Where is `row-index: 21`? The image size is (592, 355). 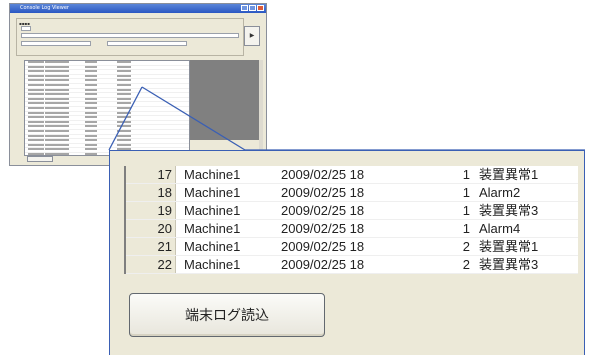
row-index: 21 is located at coordinates (151, 246).